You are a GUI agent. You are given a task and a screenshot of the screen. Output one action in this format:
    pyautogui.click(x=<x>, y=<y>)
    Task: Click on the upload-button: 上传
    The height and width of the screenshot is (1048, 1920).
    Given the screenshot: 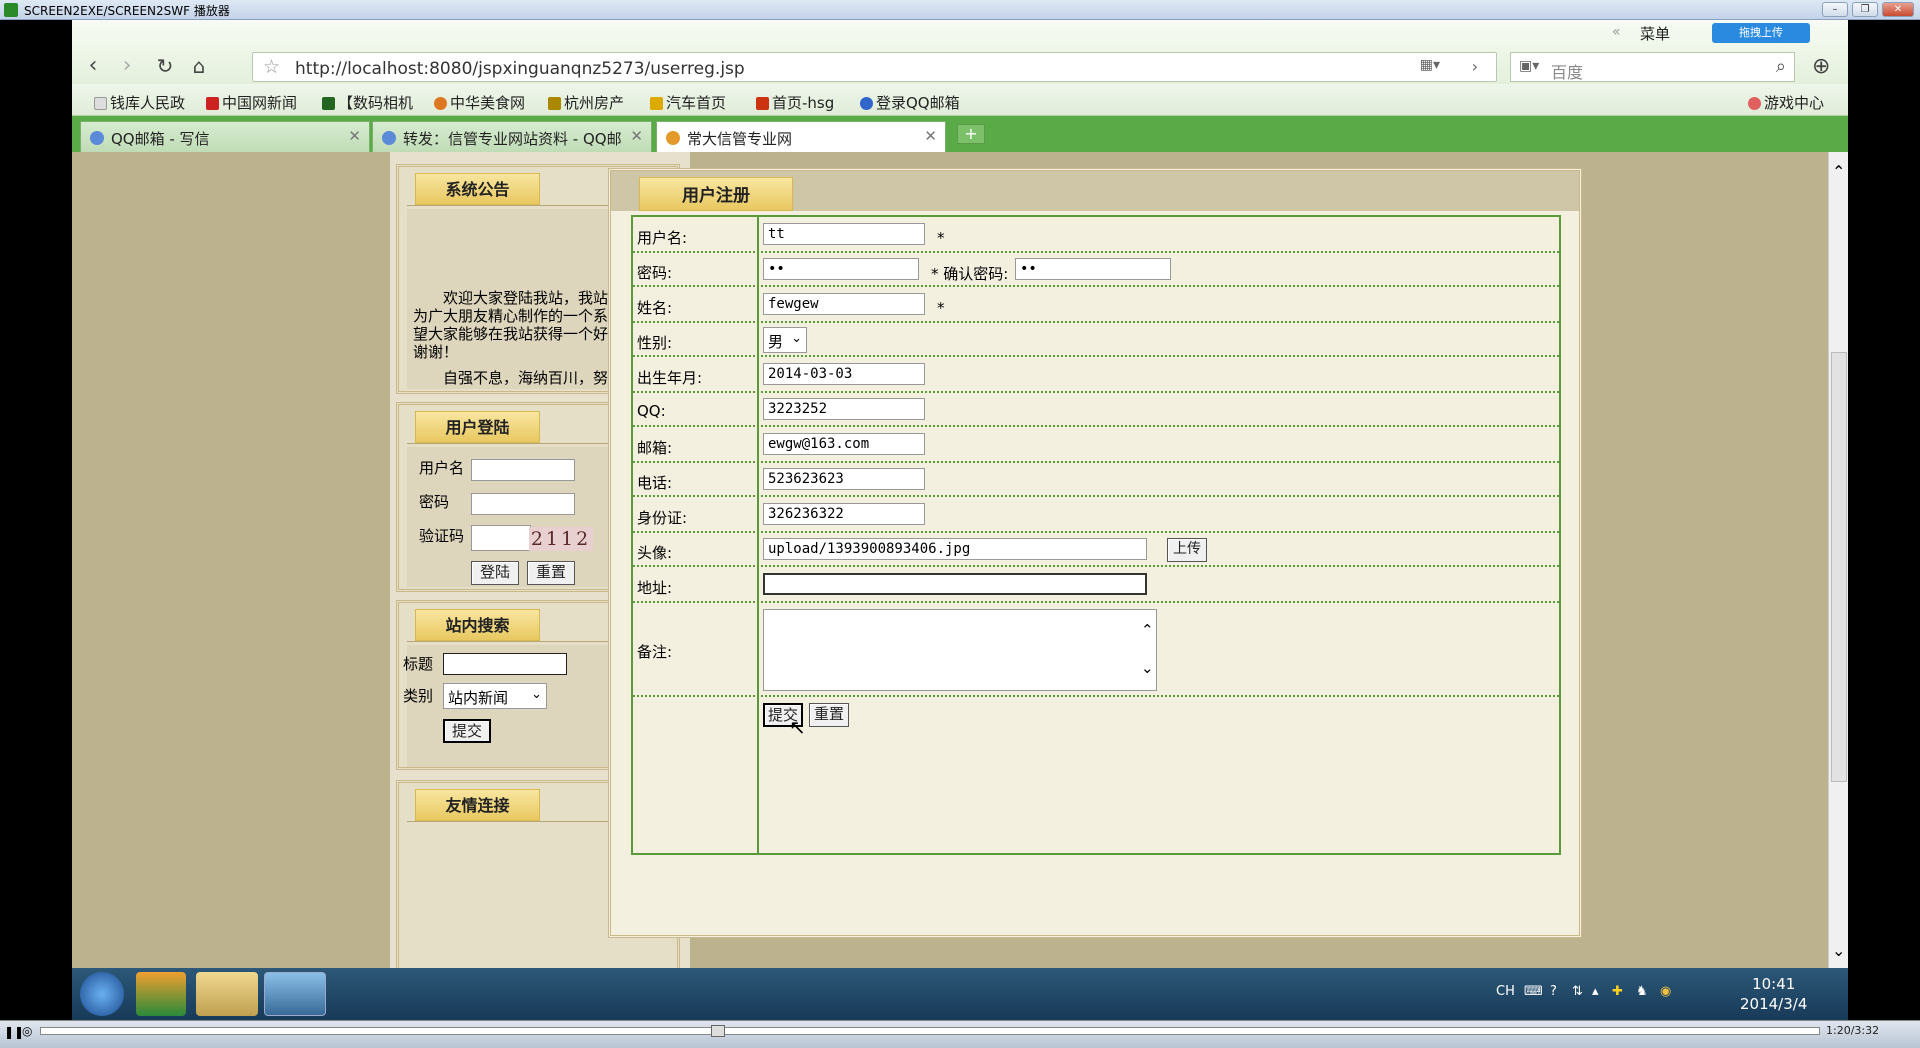 What is the action you would take?
    pyautogui.click(x=1187, y=550)
    